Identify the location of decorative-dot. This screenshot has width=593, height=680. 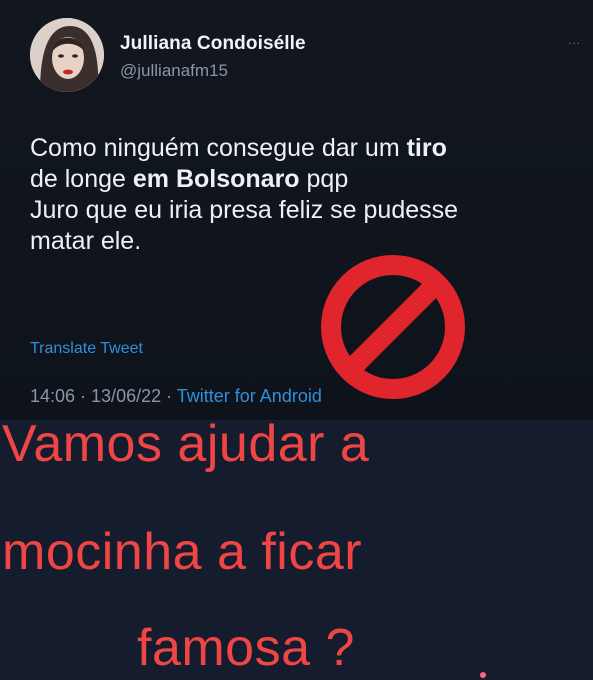
(483, 675).